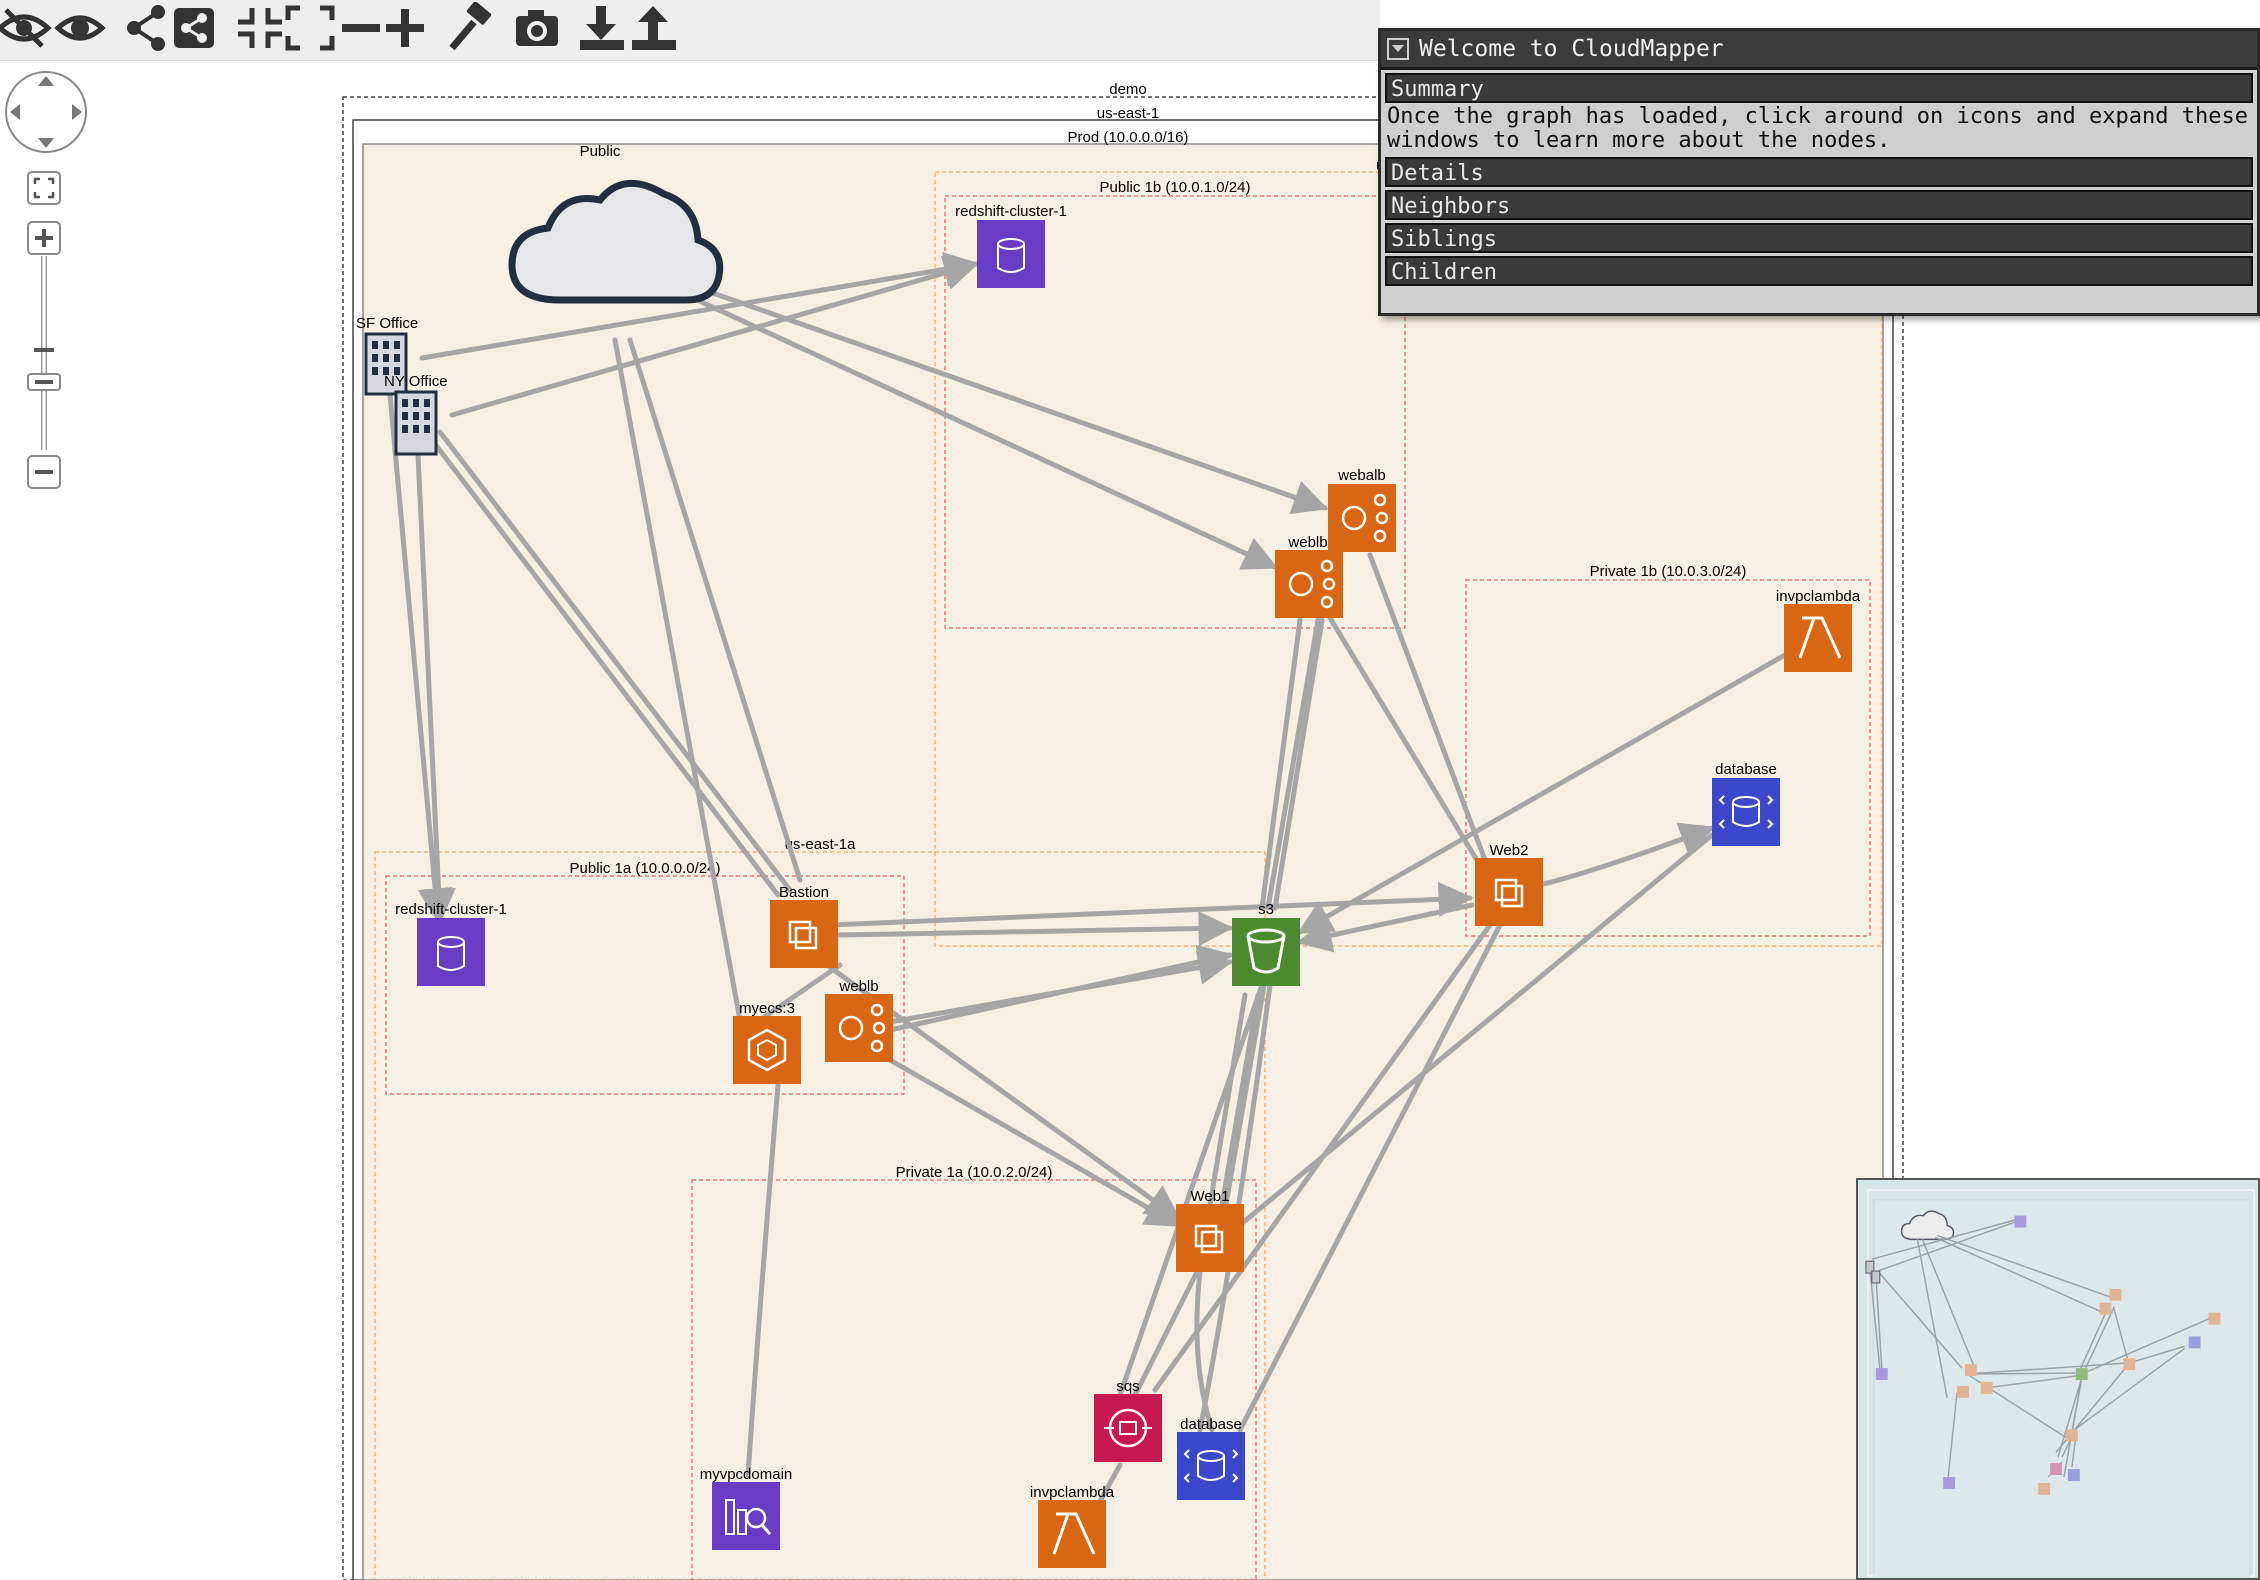 Image resolution: width=2260 pixels, height=1580 pixels. I want to click on private-1a-container, so click(974, 1379).